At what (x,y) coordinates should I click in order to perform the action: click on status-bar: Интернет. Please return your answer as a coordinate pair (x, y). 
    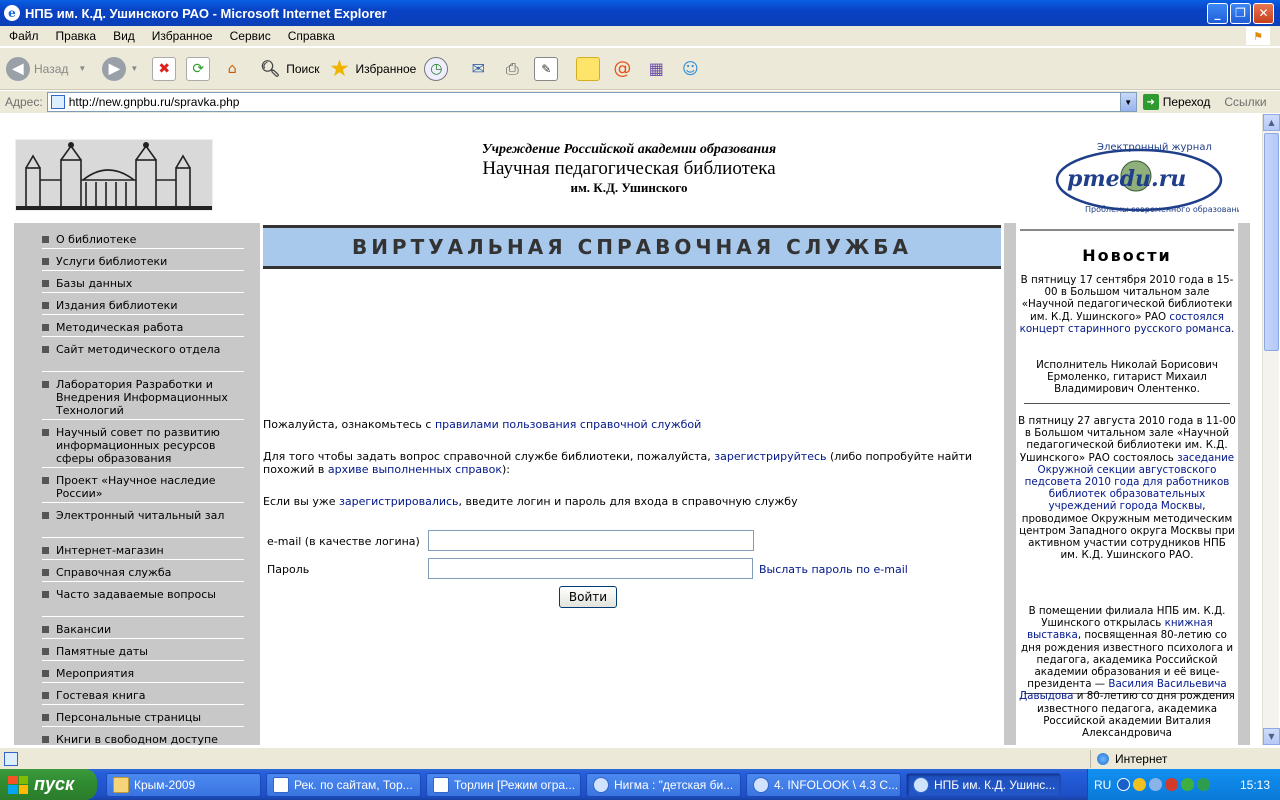
    Looking at the image, I should click on (640, 758).